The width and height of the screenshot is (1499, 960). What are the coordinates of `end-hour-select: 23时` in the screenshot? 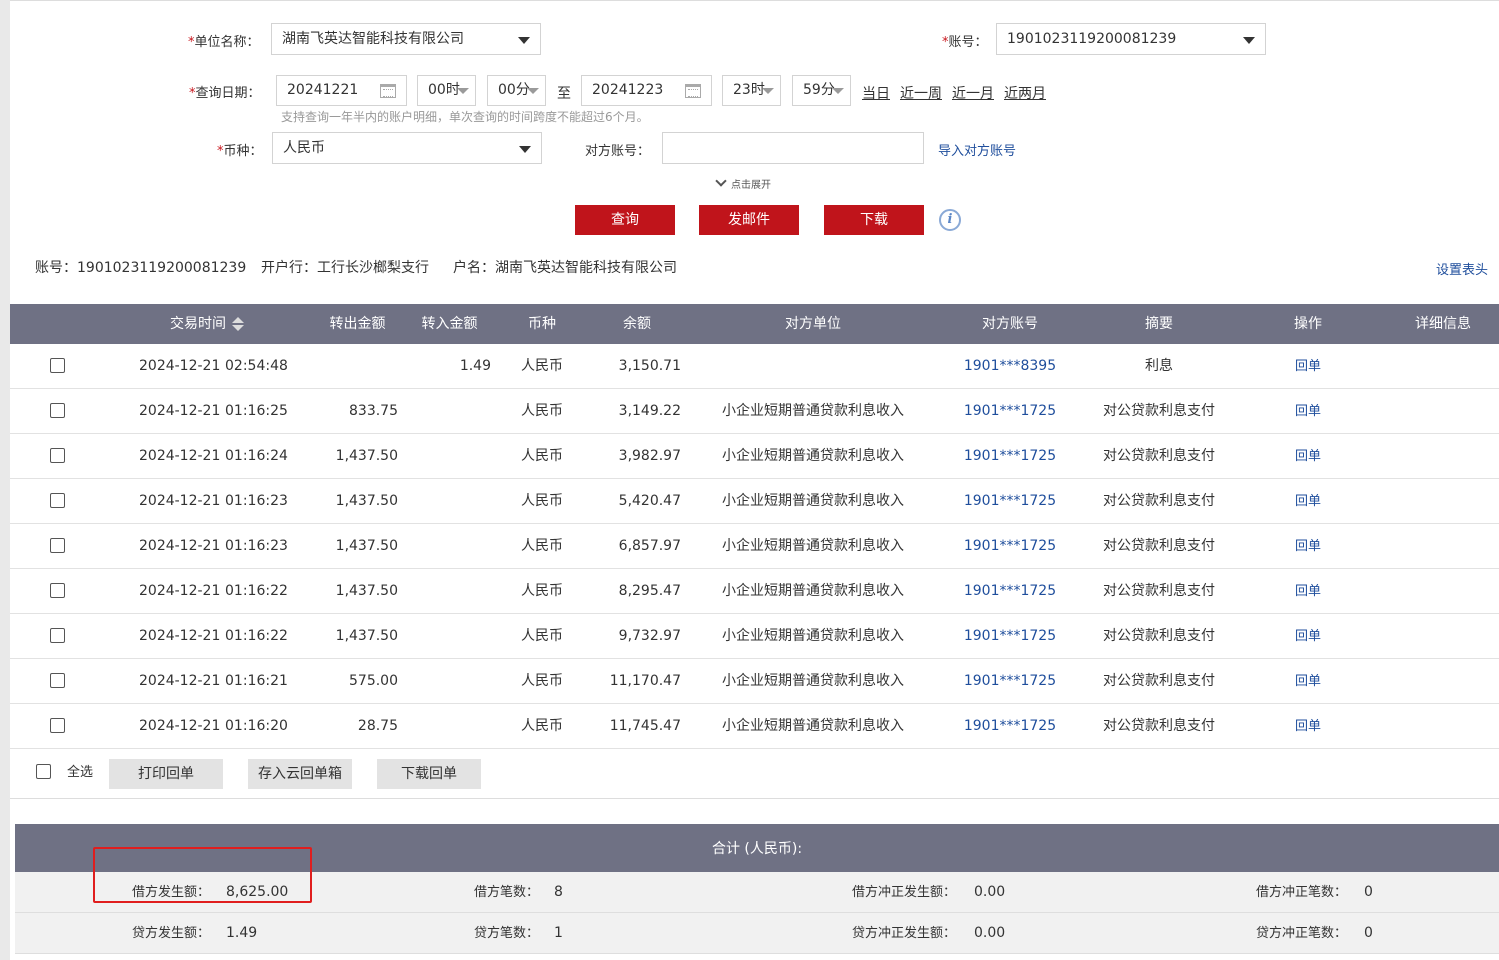 It's located at (751, 90).